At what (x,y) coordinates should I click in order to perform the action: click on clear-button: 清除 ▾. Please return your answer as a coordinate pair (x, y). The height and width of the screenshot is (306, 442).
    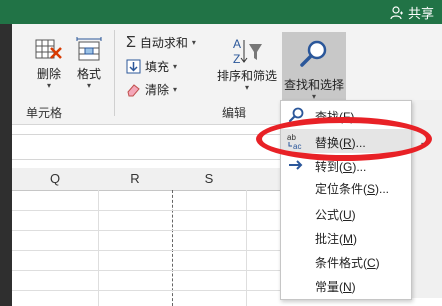
    Looking at the image, I should click on (151, 89).